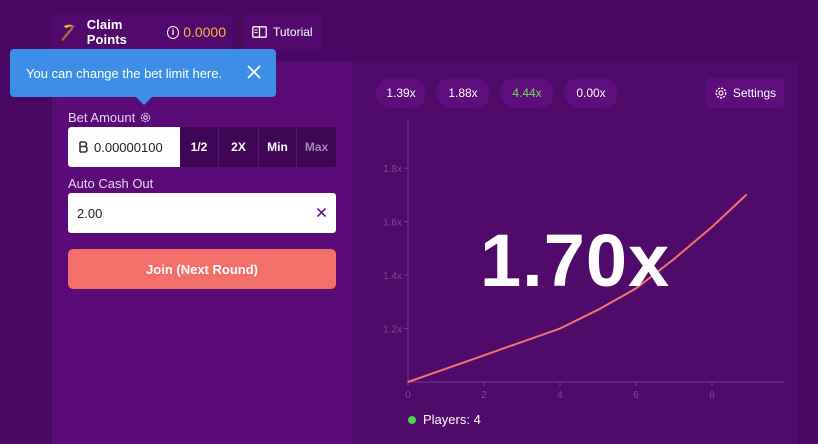 This screenshot has width=818, height=444. What do you see at coordinates (401, 93) in the screenshot?
I see `history-pill: 1.39x` at bounding box center [401, 93].